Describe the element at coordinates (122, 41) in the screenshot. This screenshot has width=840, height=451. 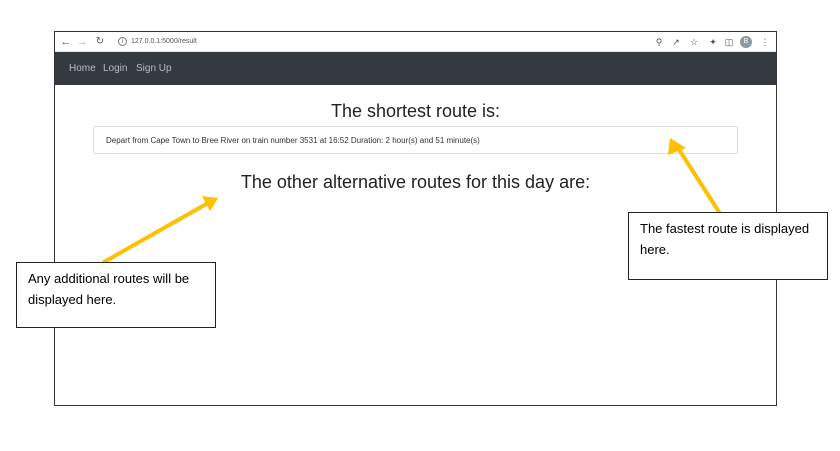
I see `info-icon: i` at that location.